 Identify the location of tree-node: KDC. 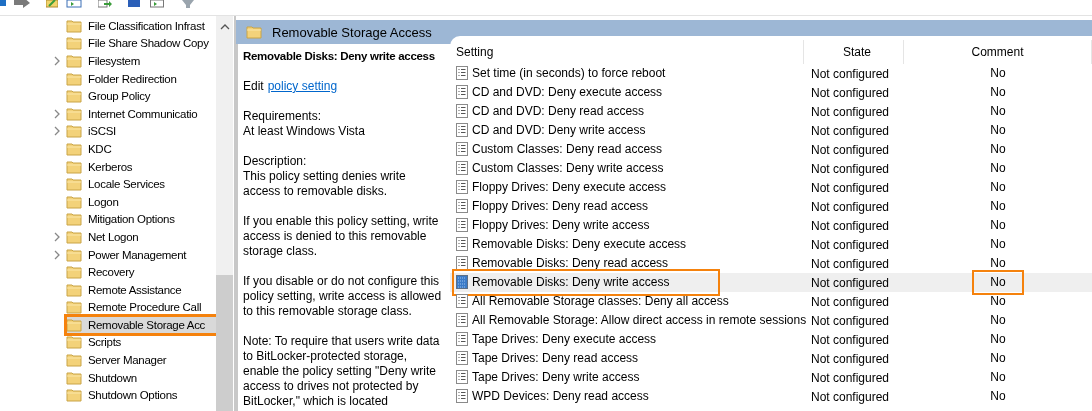
(141, 149).